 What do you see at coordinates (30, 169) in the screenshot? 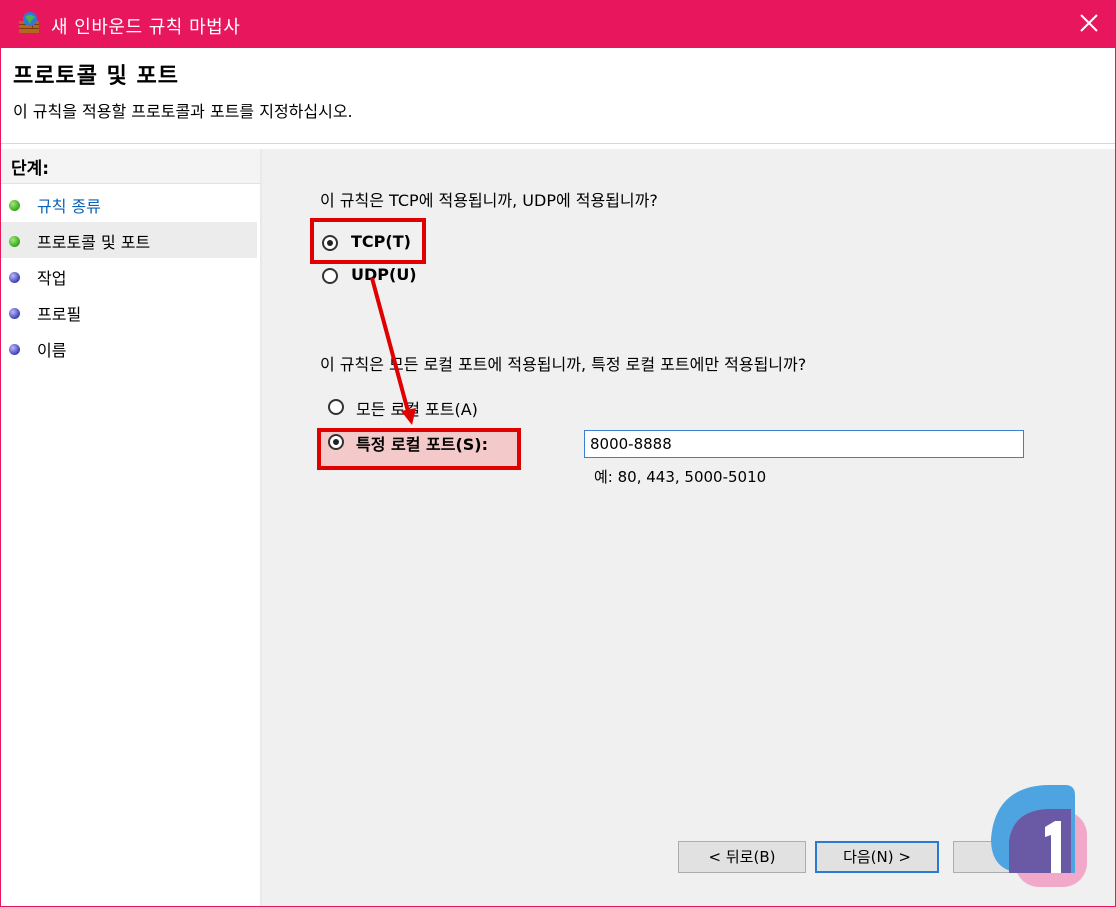
I see `steps-heading-label: 단계:` at bounding box center [30, 169].